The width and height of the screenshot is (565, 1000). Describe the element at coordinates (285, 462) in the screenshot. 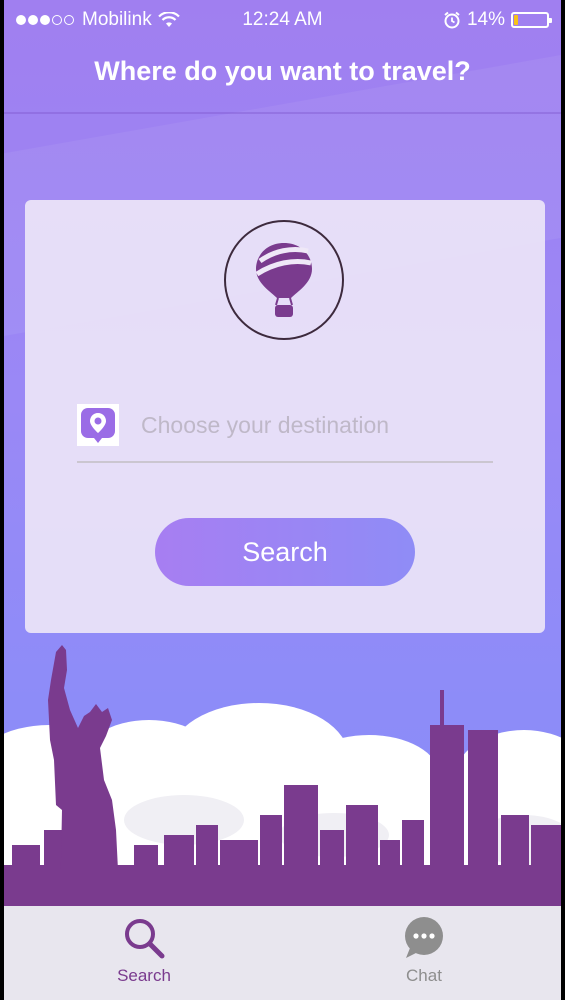

I see `destination-underline` at that location.